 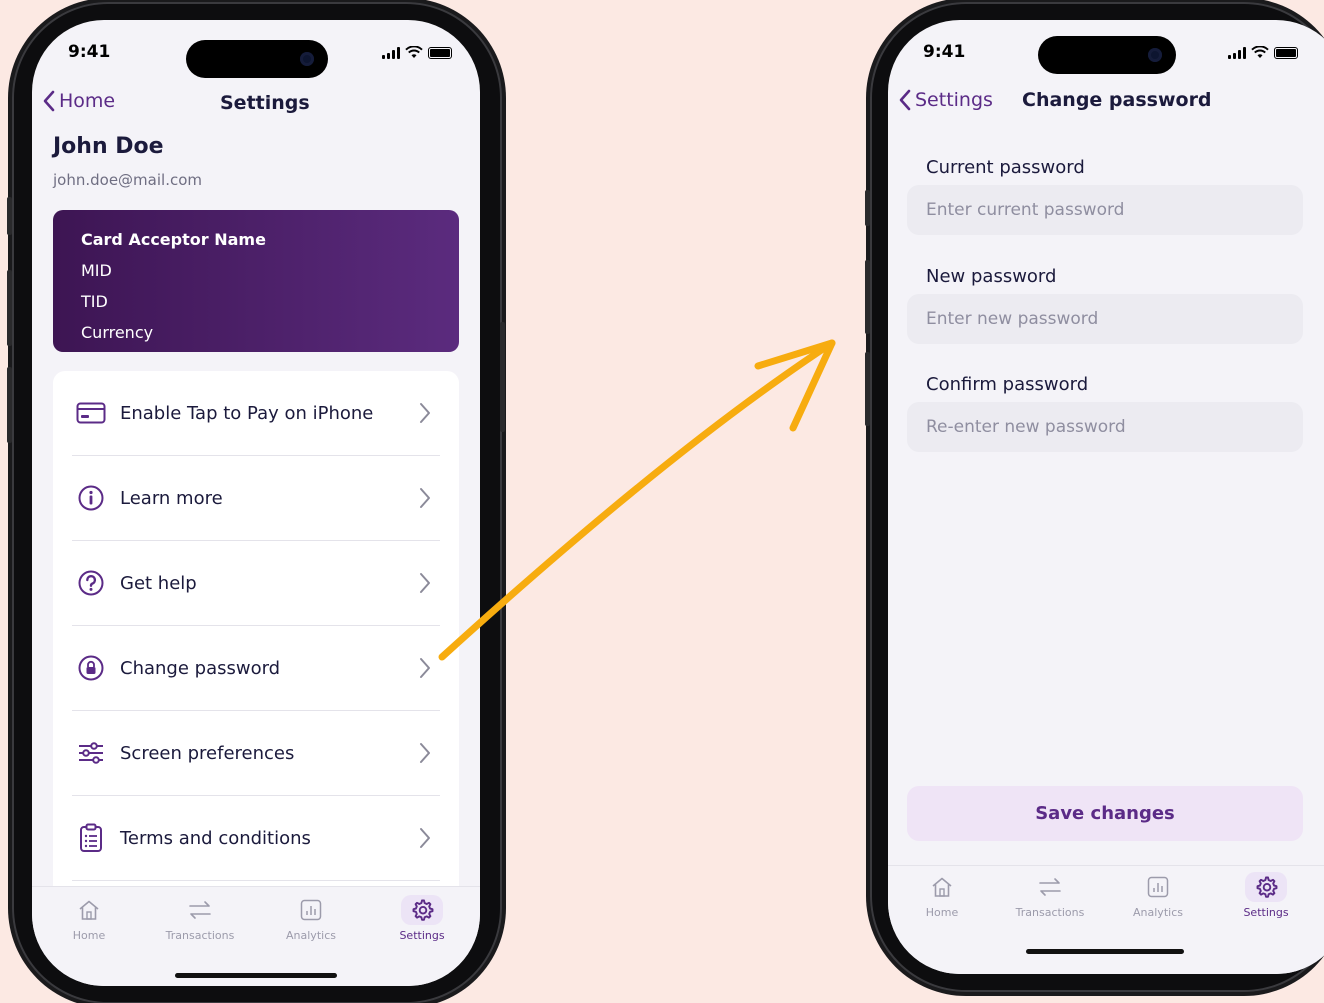 I want to click on back-button: Settings, so click(x=945, y=100).